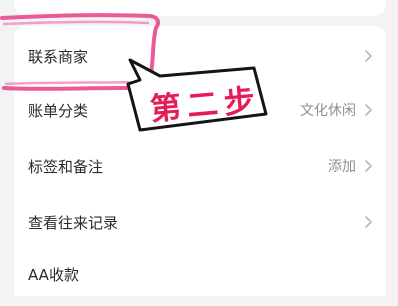  Describe the element at coordinates (58, 110) in the screenshot. I see `menu-item-label: 账单分类` at that location.